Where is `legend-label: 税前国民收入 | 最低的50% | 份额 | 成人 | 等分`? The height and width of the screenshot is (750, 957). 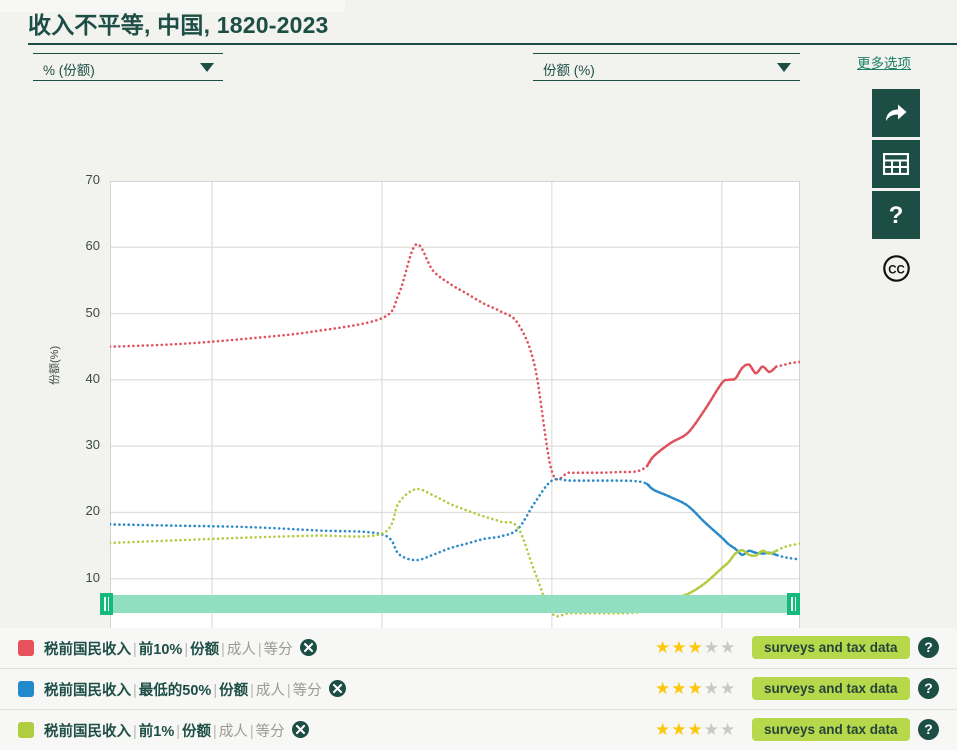 legend-label: 税前国民收入 | 最低的50% | 份额 | 成人 | 等分 is located at coordinates (183, 691).